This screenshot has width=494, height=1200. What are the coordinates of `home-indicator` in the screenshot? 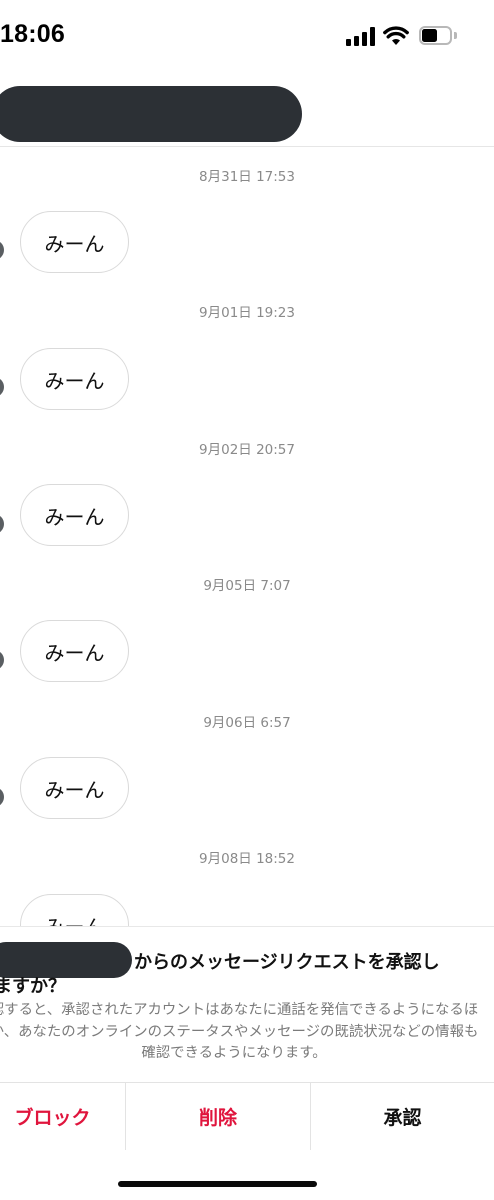 It's located at (217, 1184).